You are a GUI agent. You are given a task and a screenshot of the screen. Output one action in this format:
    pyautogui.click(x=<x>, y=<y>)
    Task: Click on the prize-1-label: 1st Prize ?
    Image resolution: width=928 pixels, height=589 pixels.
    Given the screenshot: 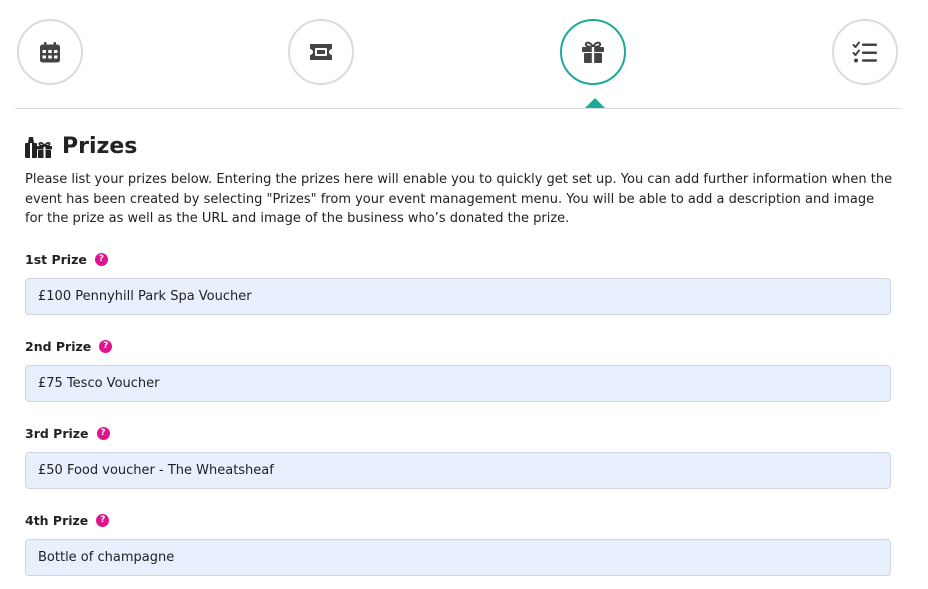 What is the action you would take?
    pyautogui.click(x=66, y=259)
    